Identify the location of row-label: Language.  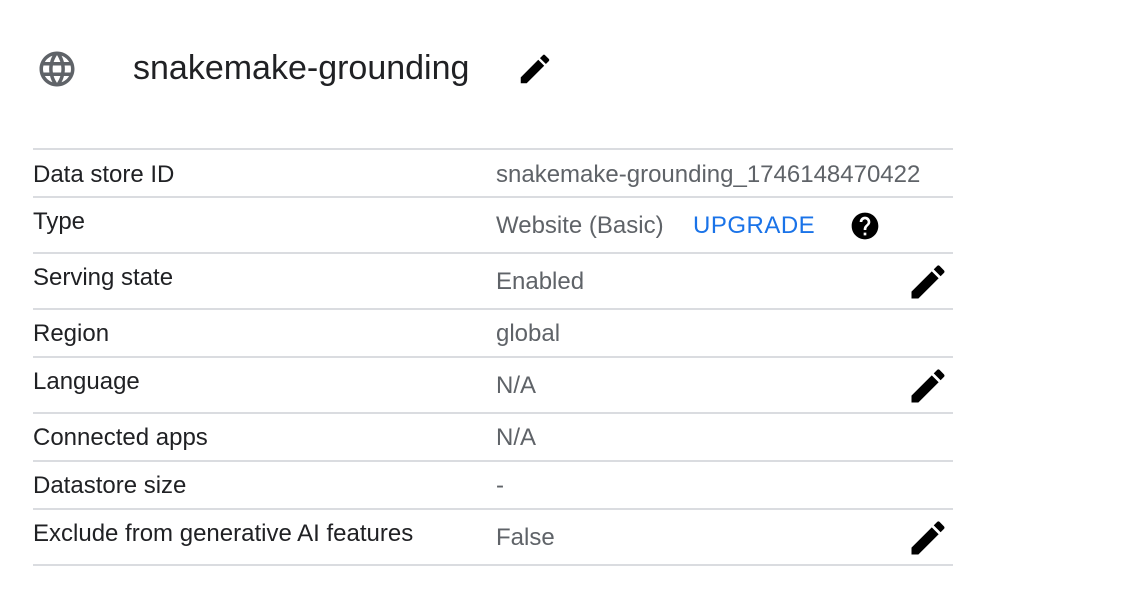
(86, 381).